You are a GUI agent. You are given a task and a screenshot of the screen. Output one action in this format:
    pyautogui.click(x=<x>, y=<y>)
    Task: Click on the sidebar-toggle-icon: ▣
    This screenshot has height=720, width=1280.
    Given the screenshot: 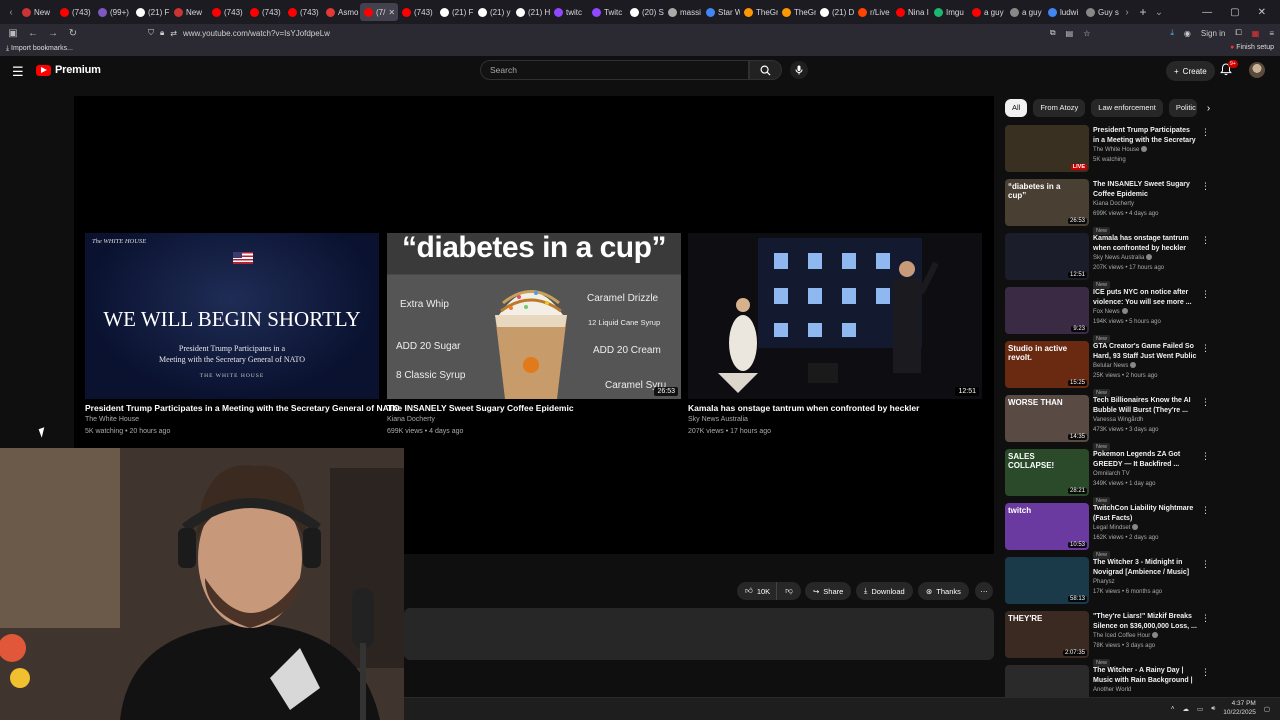 What is the action you would take?
    pyautogui.click(x=13, y=33)
    